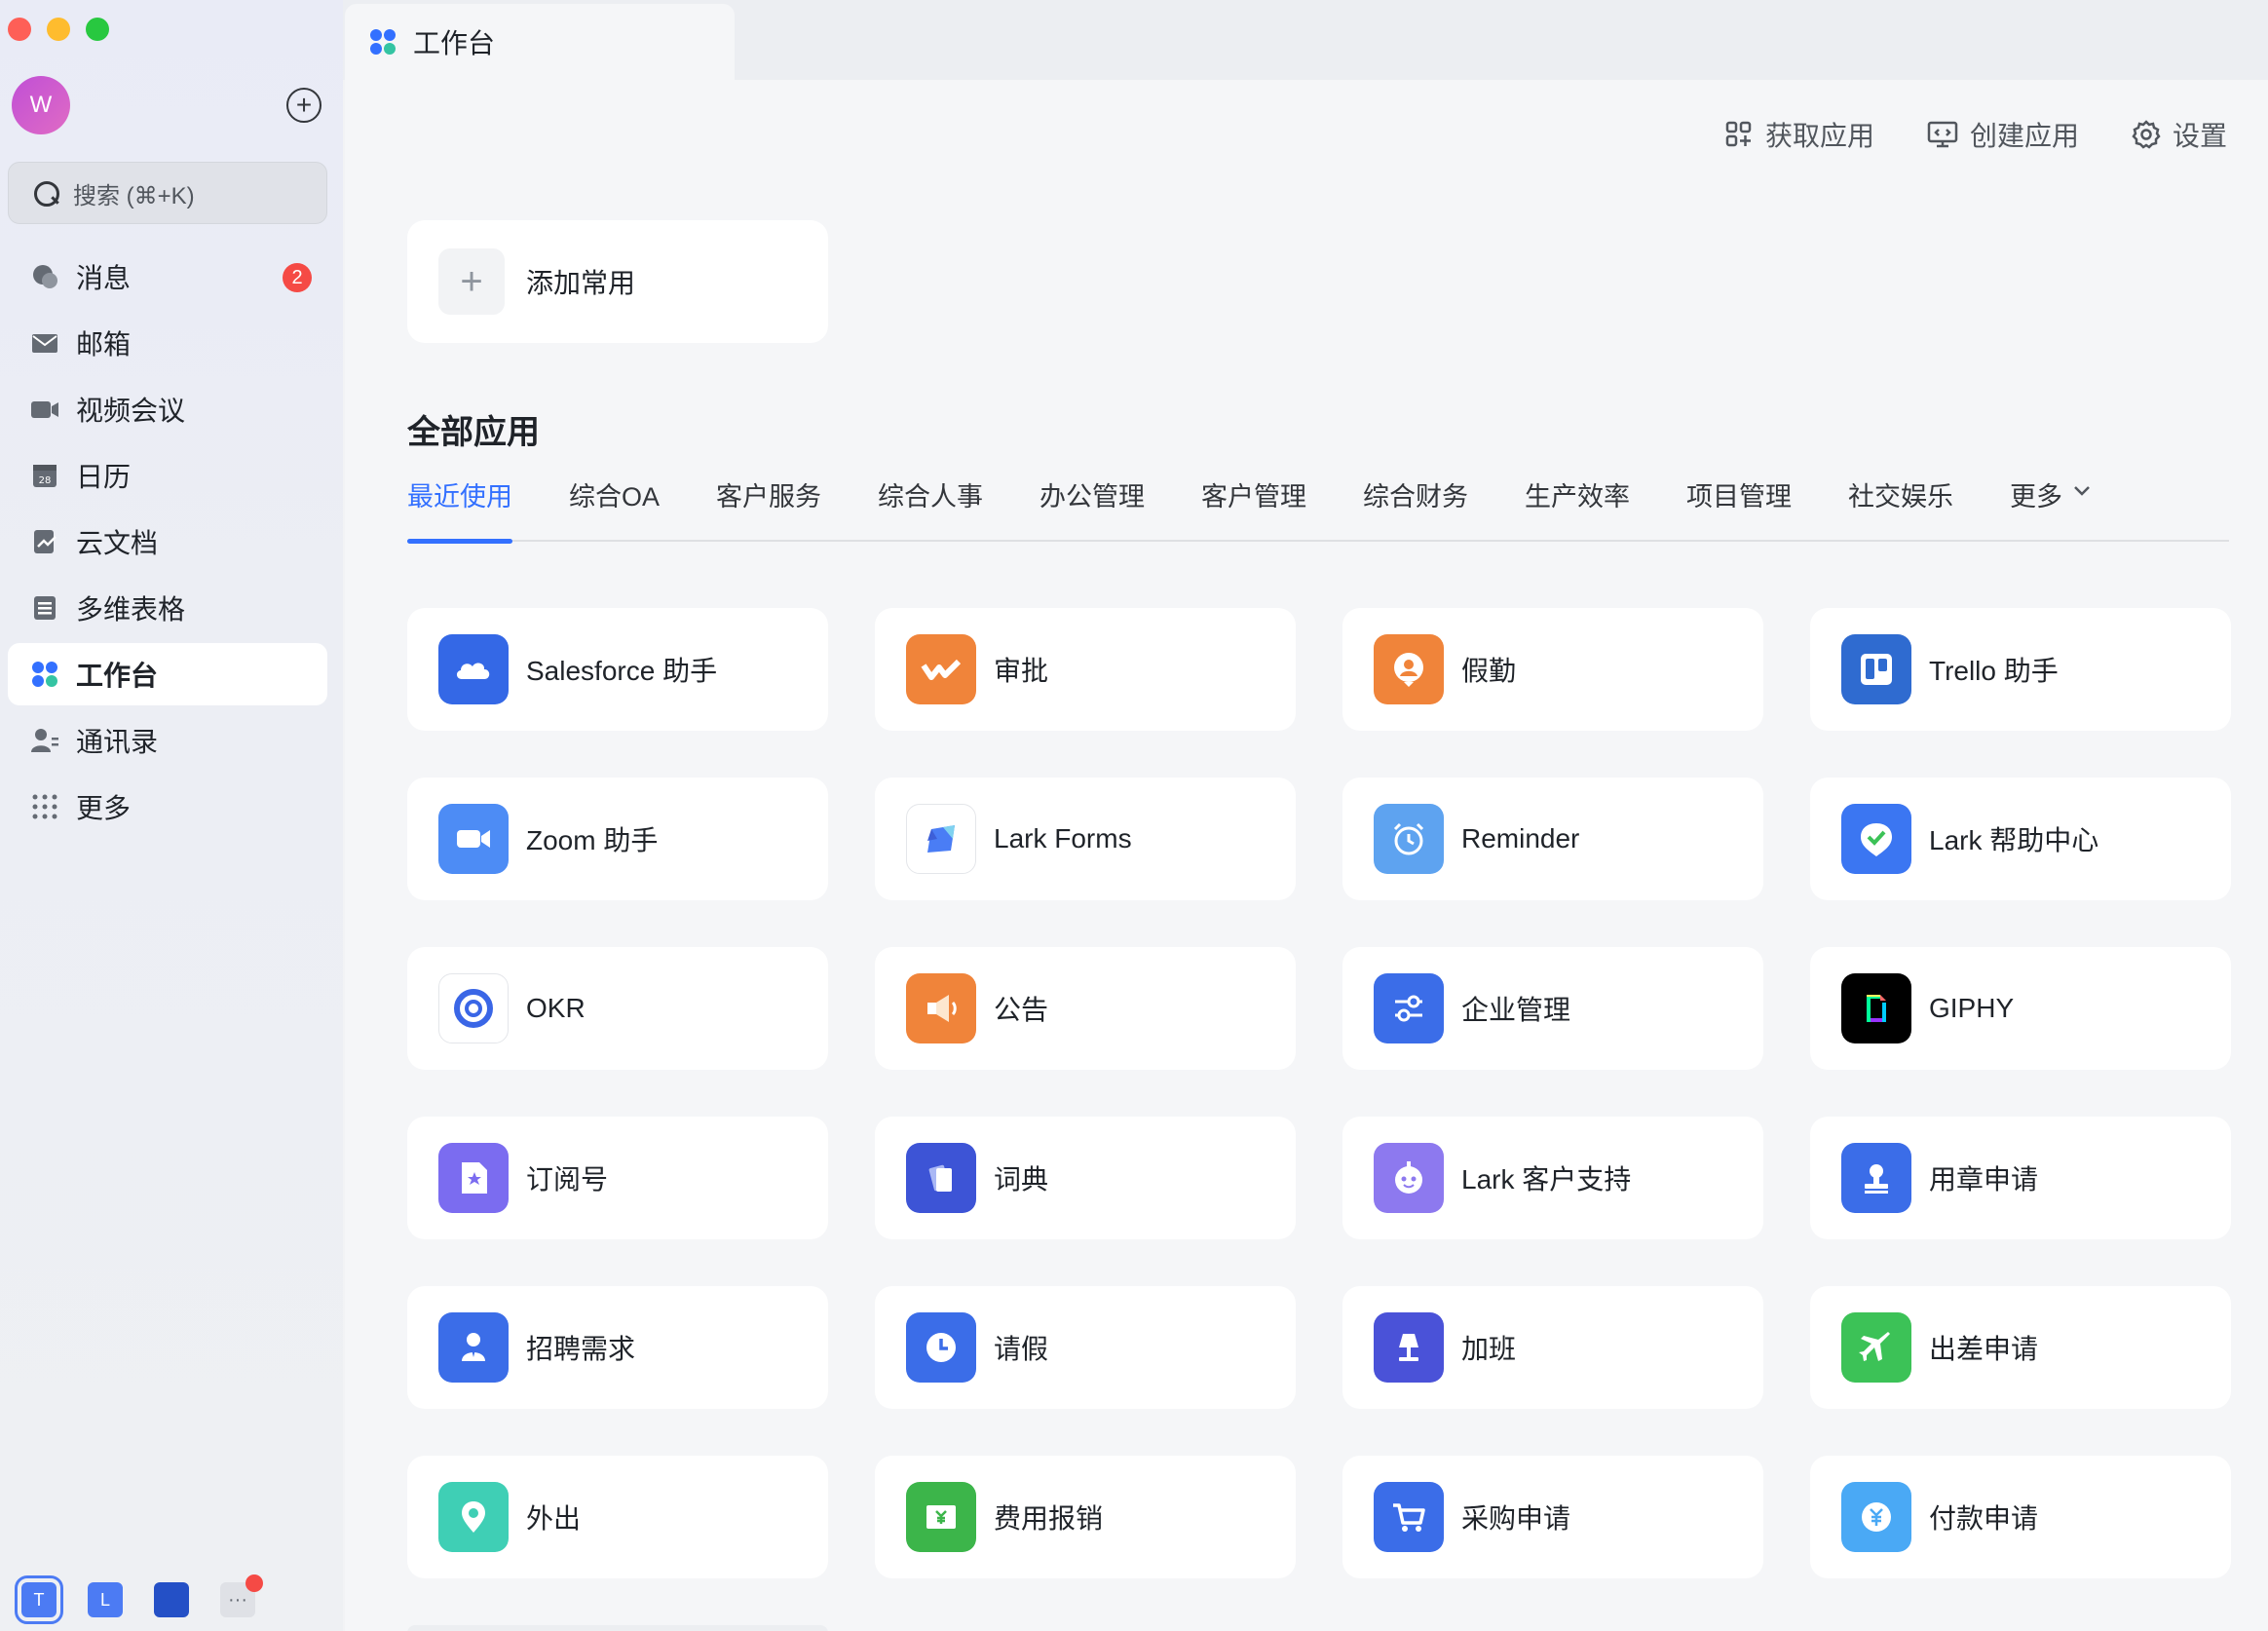 The width and height of the screenshot is (2268, 1631). Describe the element at coordinates (540, 42) in the screenshot. I see `tab-workplace: 工作台` at that location.